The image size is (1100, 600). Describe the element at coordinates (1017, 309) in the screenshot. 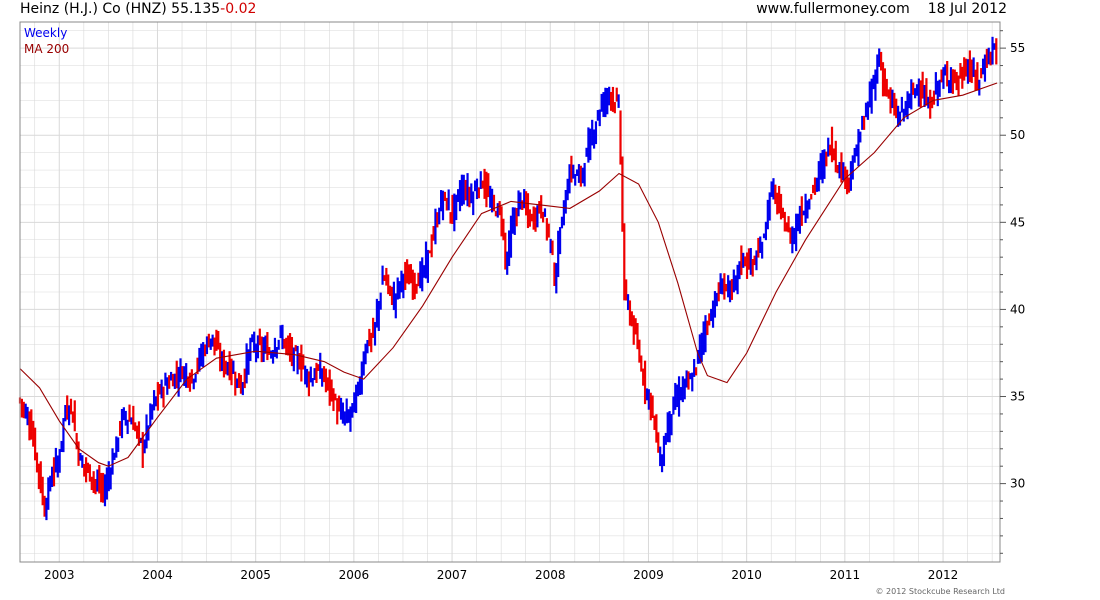

I see `y-tick-label: 40` at that location.